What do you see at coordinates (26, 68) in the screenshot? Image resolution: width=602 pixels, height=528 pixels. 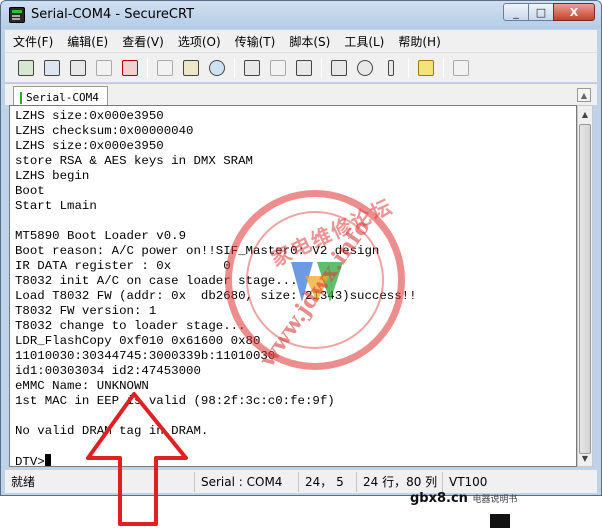 I see `connect-icon` at bounding box center [26, 68].